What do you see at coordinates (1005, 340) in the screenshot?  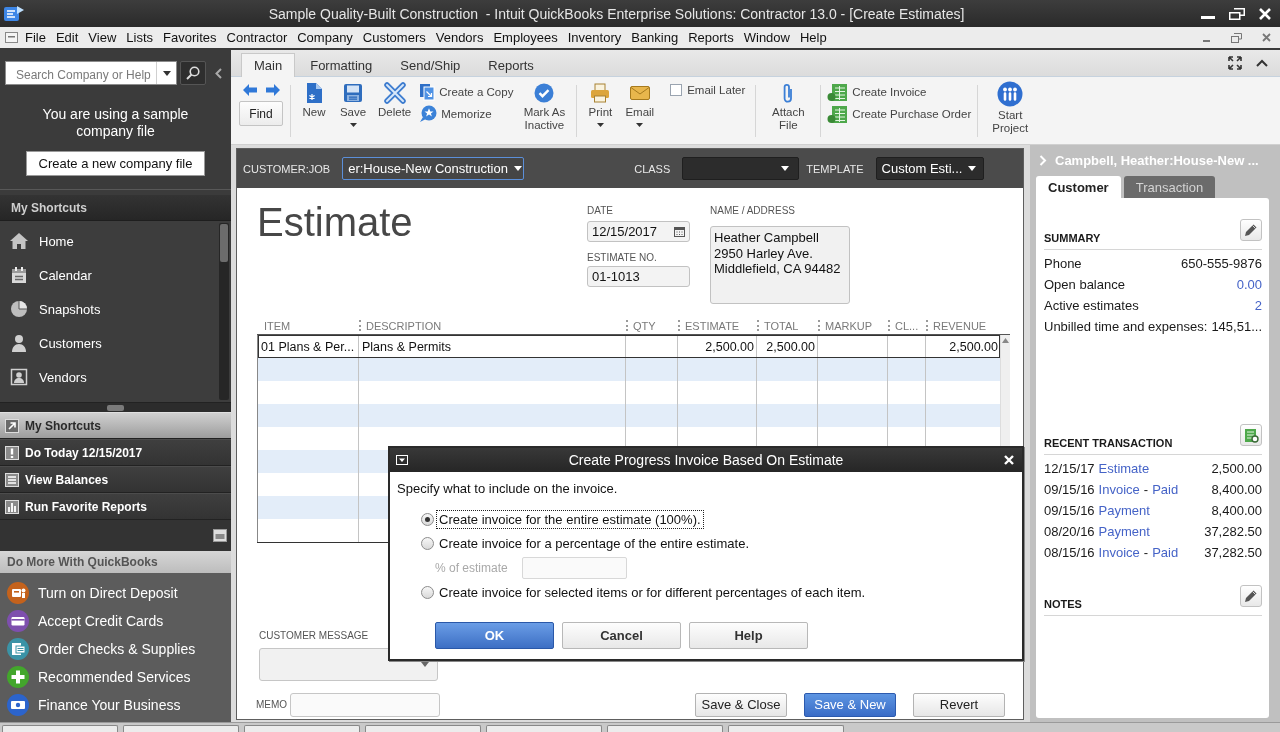 I see `triangle-up-icon` at bounding box center [1005, 340].